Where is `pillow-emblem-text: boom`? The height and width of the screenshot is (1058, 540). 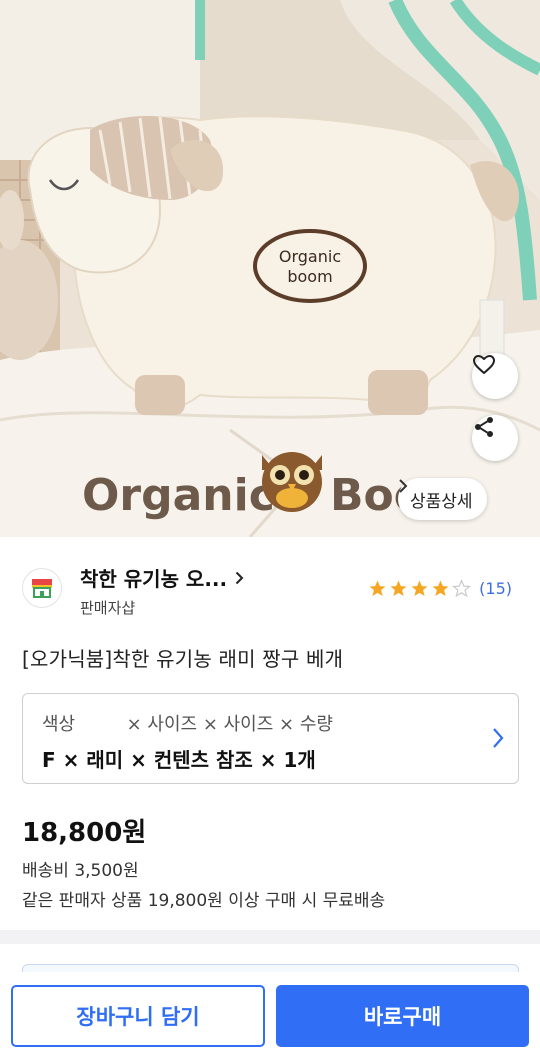
pillow-emblem-text: boom is located at coordinates (309, 276).